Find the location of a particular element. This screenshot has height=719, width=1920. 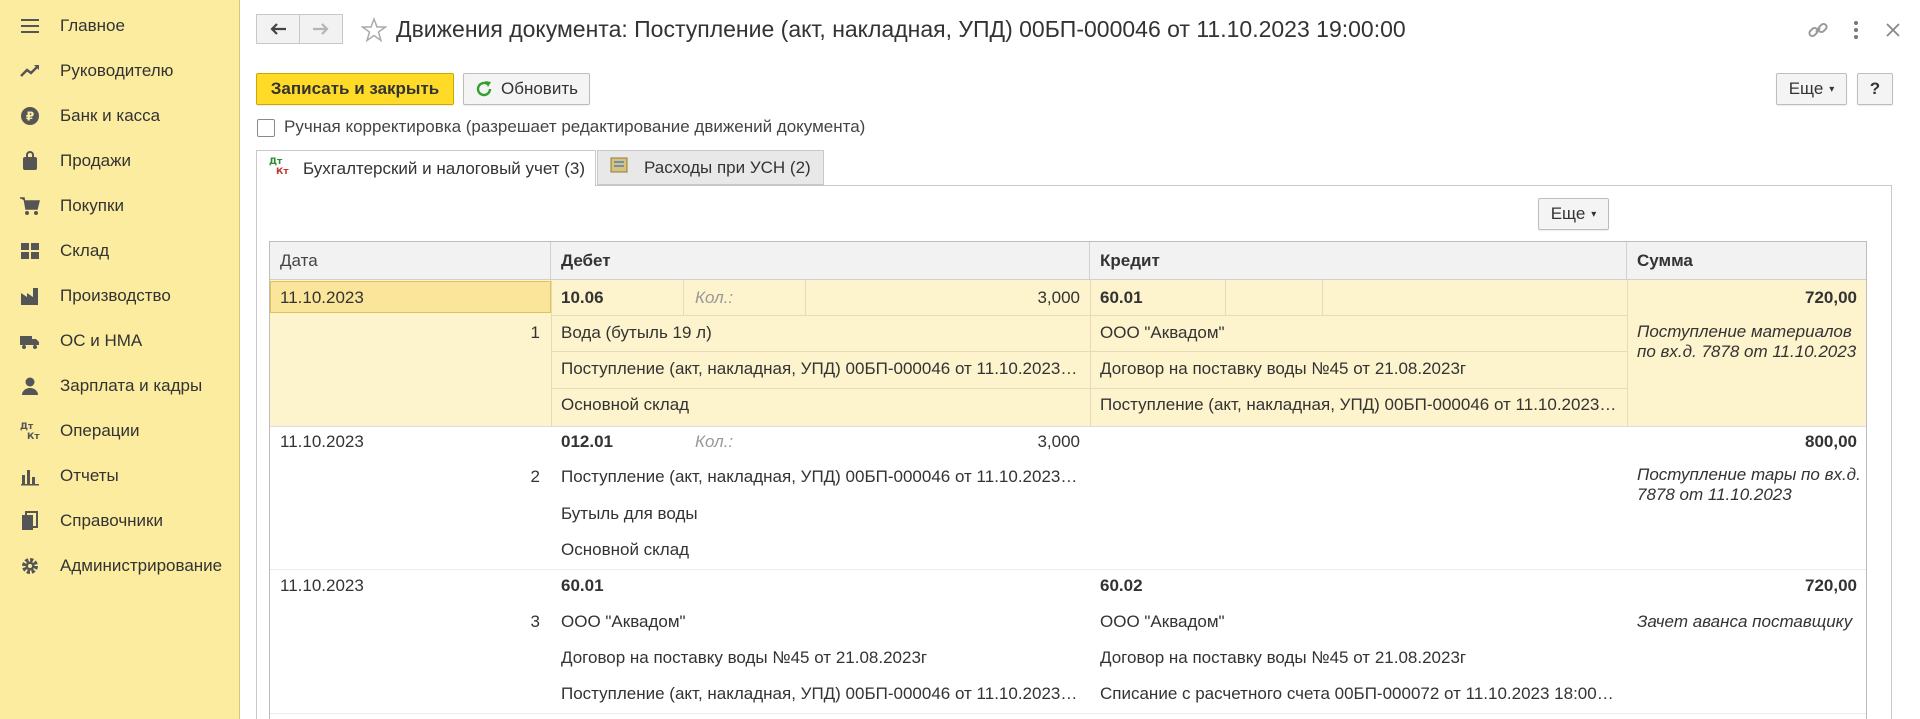

credit-account: 60.01 is located at coordinates (1121, 297).